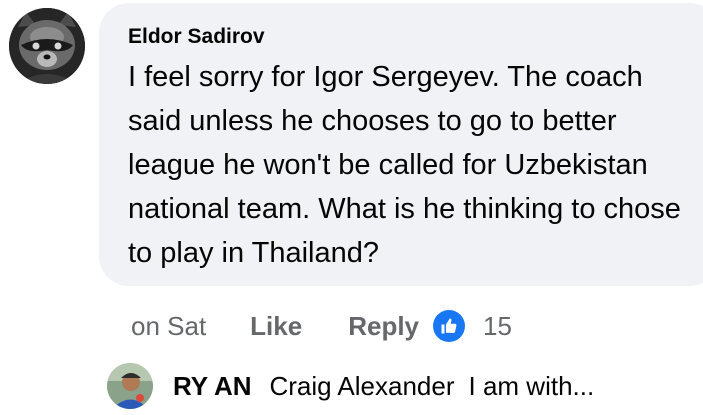 The height and width of the screenshot is (415, 703). I want to click on comment-author-name: Eldor Sadirov, so click(196, 37).